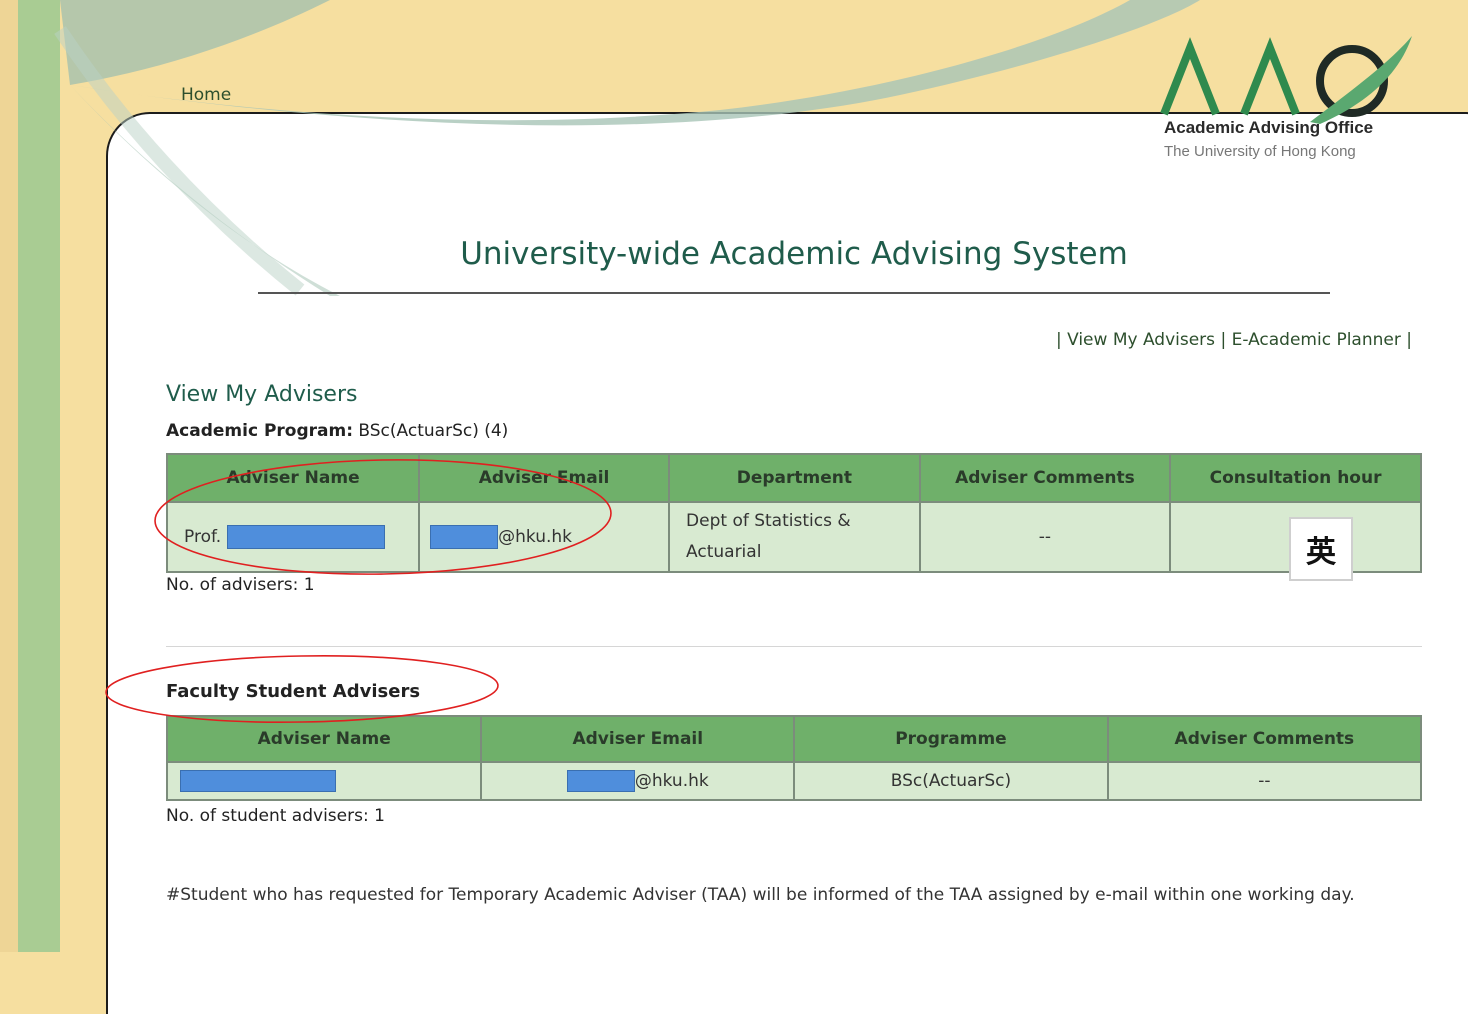 Image resolution: width=1468 pixels, height=1014 pixels. I want to click on title-divider, so click(794, 293).